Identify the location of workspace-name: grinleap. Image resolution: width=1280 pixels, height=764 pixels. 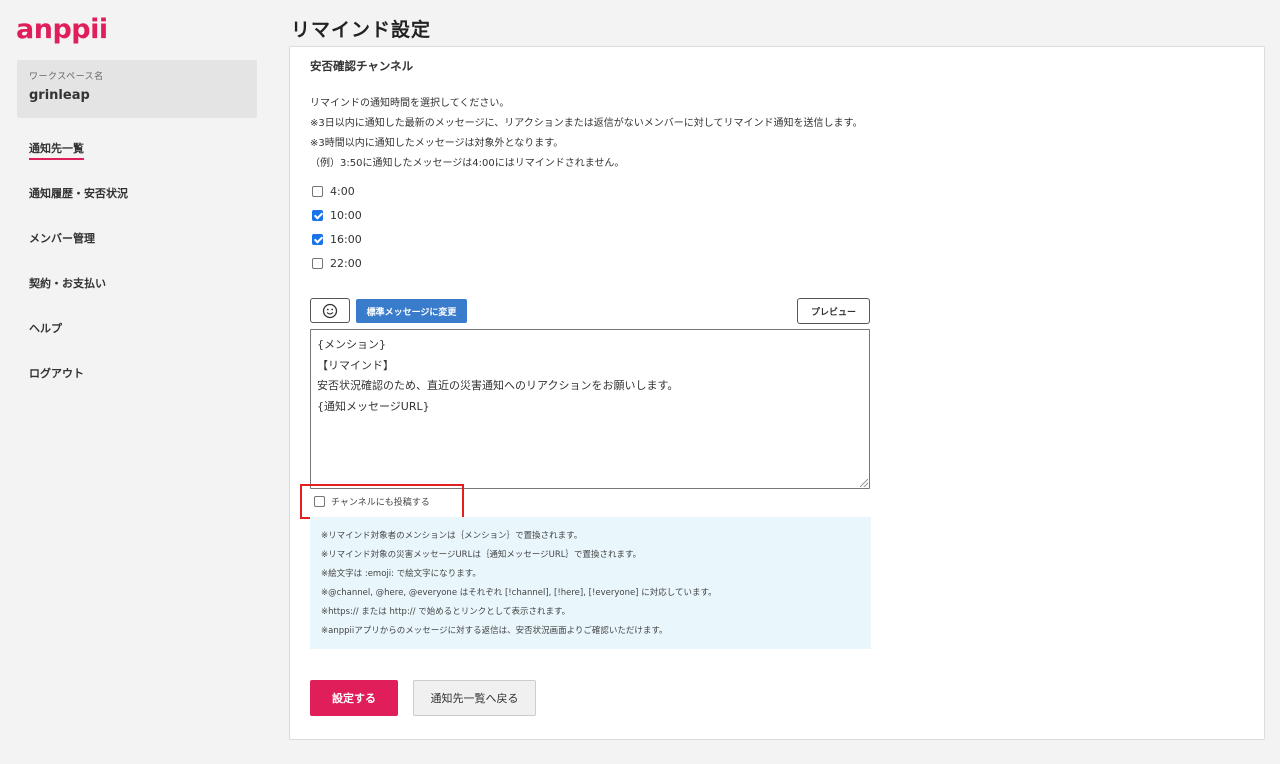
(59, 95).